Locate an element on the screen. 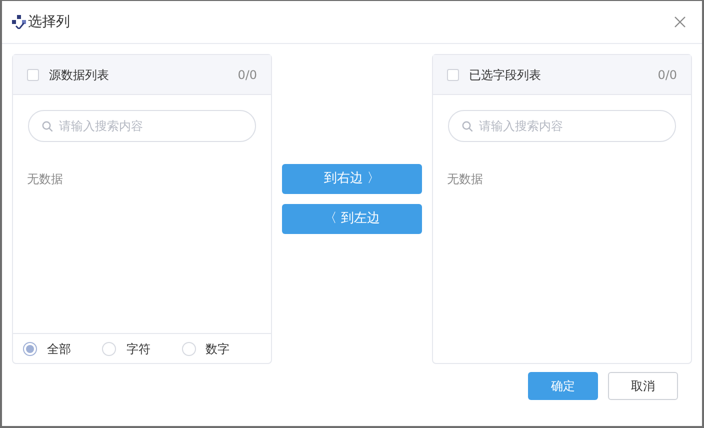  cancel-button: 取消 is located at coordinates (643, 386).